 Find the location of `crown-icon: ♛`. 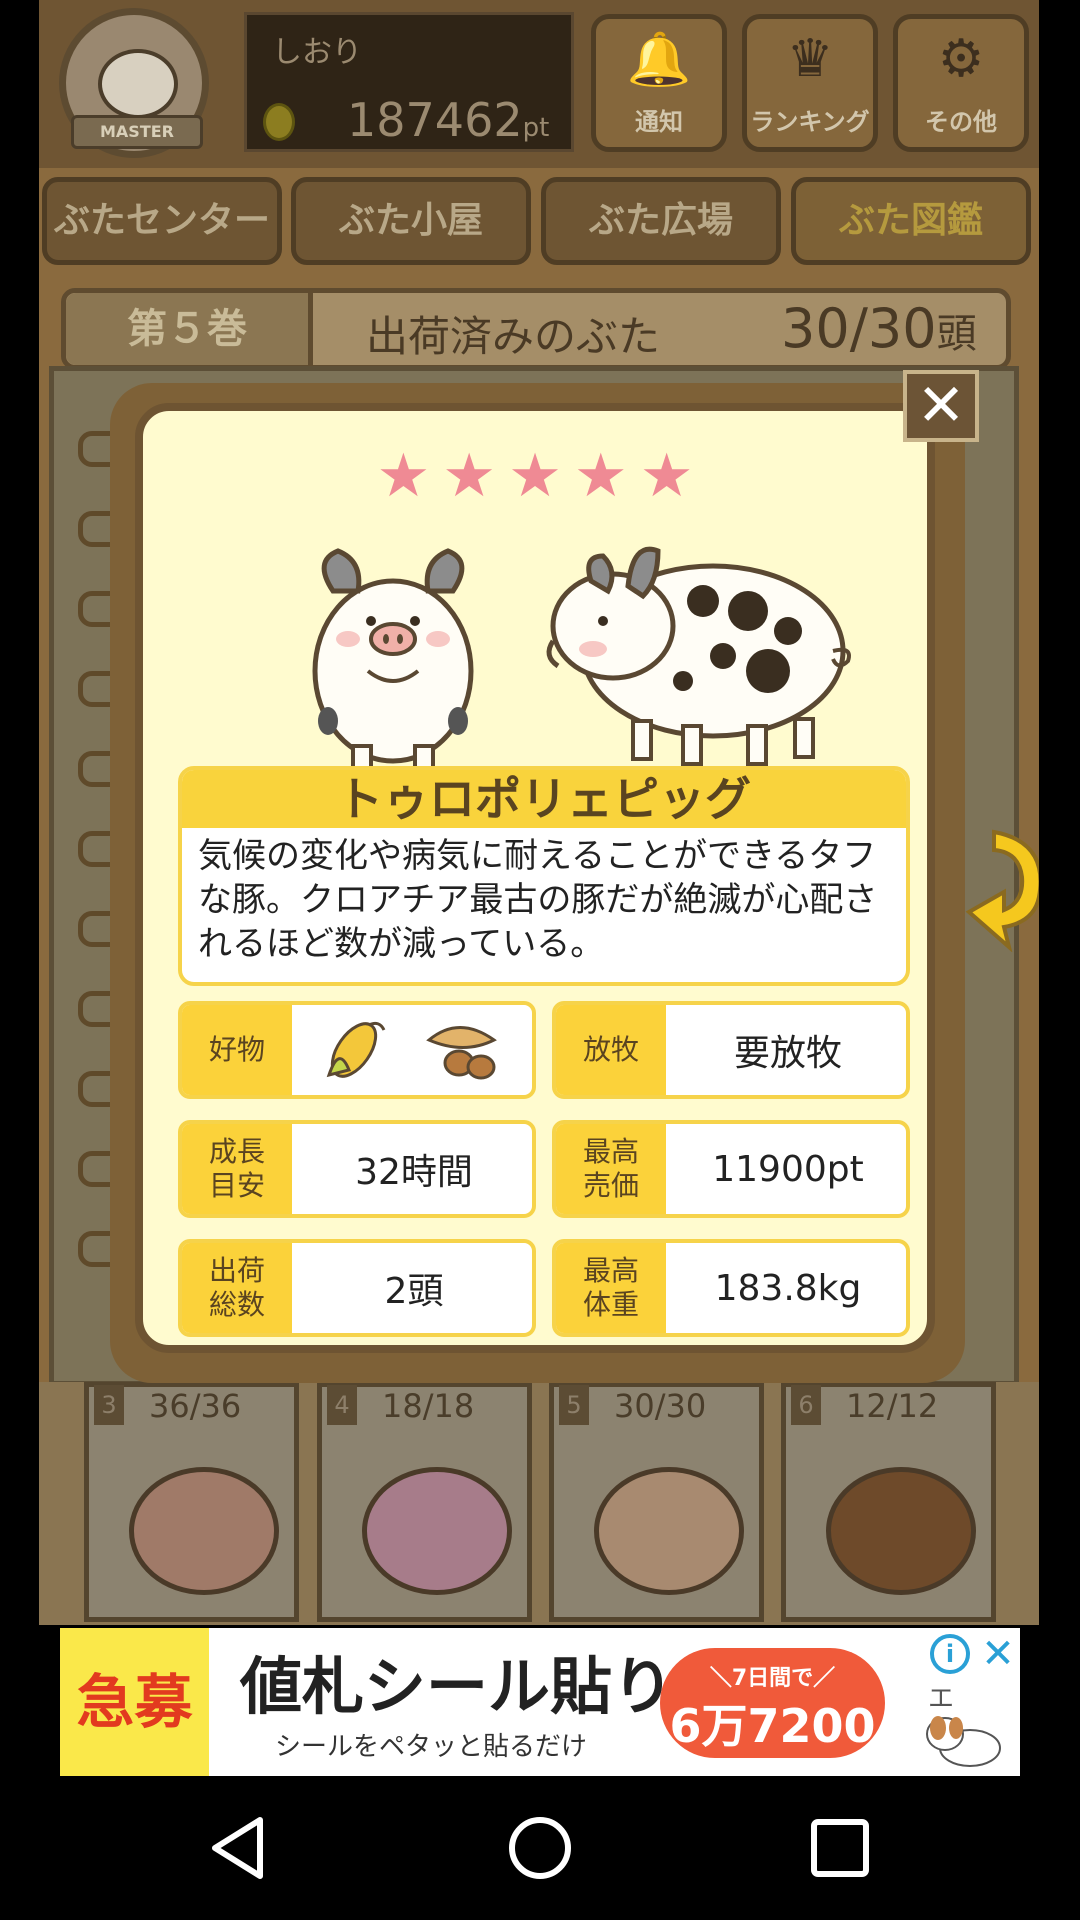

crown-icon: ♛ is located at coordinates (810, 59).